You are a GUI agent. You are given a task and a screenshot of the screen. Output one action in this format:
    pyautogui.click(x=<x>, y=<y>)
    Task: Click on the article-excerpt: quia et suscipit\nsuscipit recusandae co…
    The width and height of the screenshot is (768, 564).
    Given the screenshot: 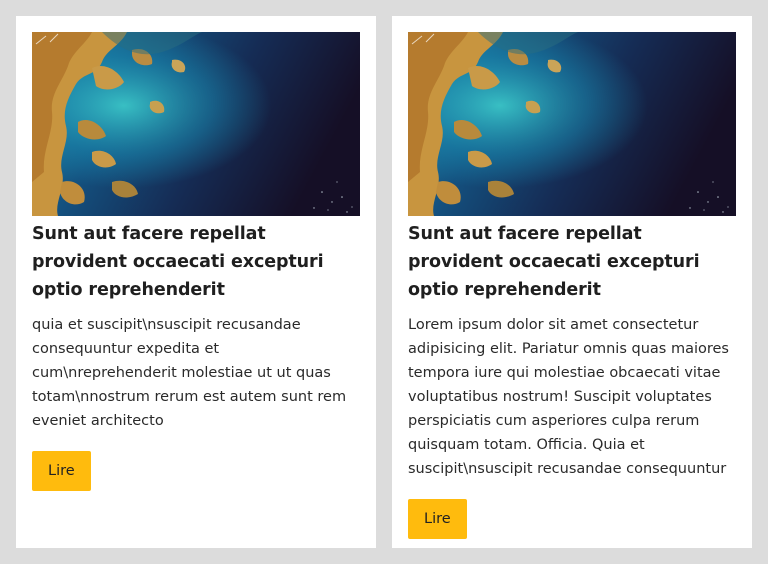 What is the action you would take?
    pyautogui.click(x=189, y=373)
    